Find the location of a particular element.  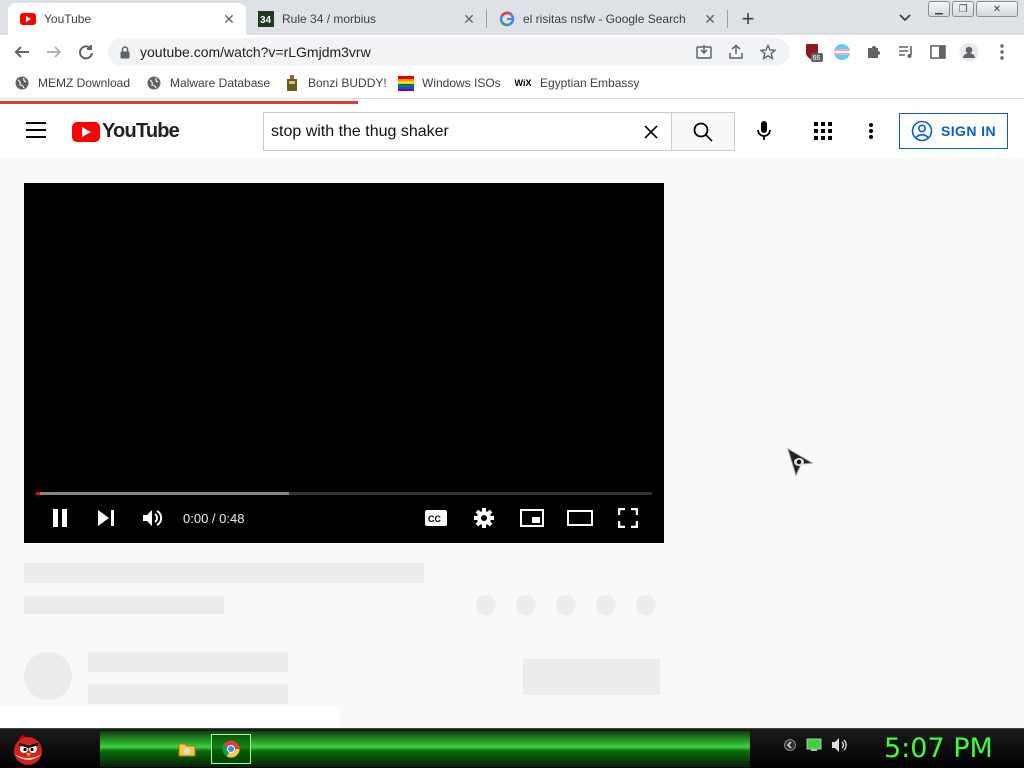

avatar-skeleton is located at coordinates (48, 676).